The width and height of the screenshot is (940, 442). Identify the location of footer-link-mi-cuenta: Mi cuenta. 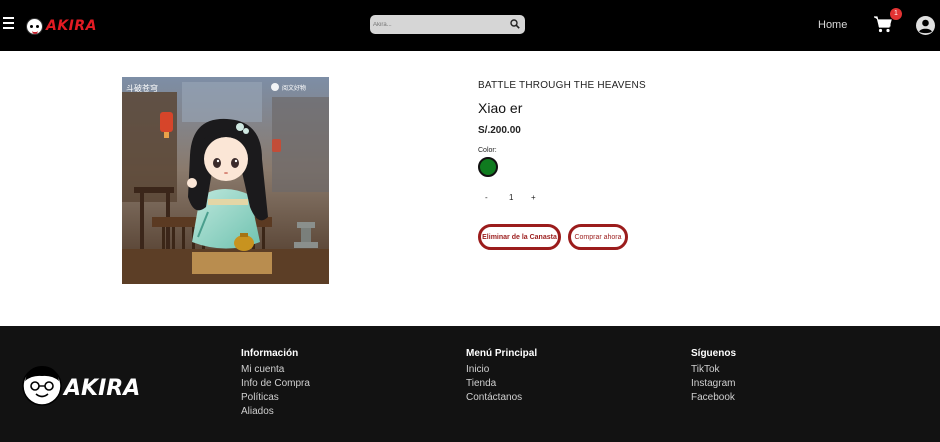
(275, 370).